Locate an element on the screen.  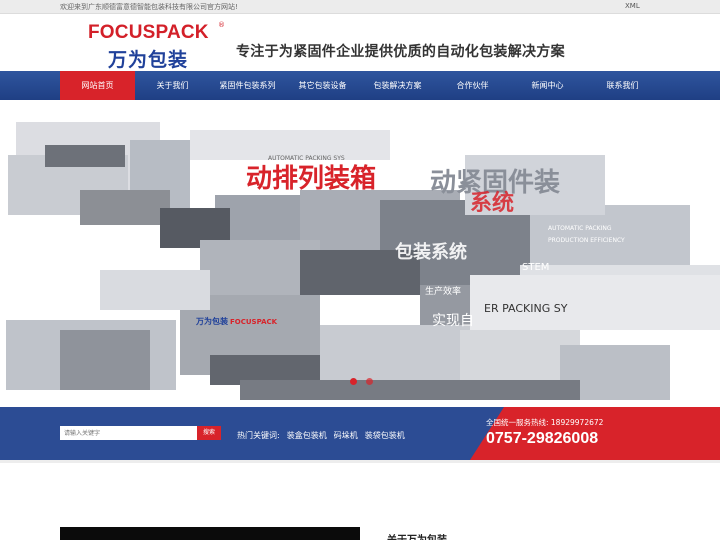
nav-news: 新闻中心 is located at coordinates (547, 85).